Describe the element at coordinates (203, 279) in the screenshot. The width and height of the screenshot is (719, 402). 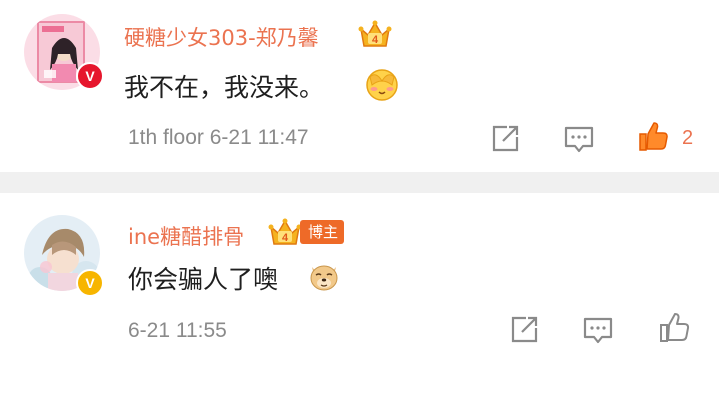
I see `comment-text: 你会骗人了噢` at that location.